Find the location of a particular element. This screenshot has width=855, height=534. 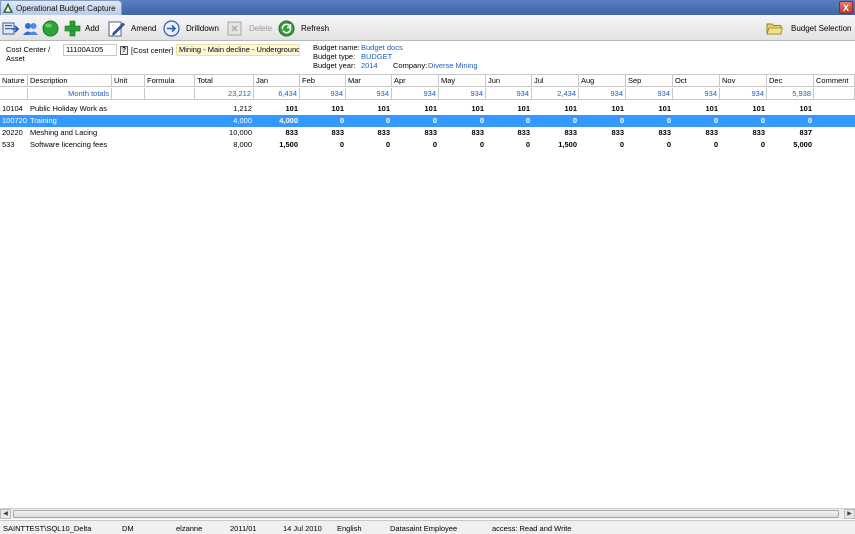

row-month-apr: 101 is located at coordinates (415, 109).